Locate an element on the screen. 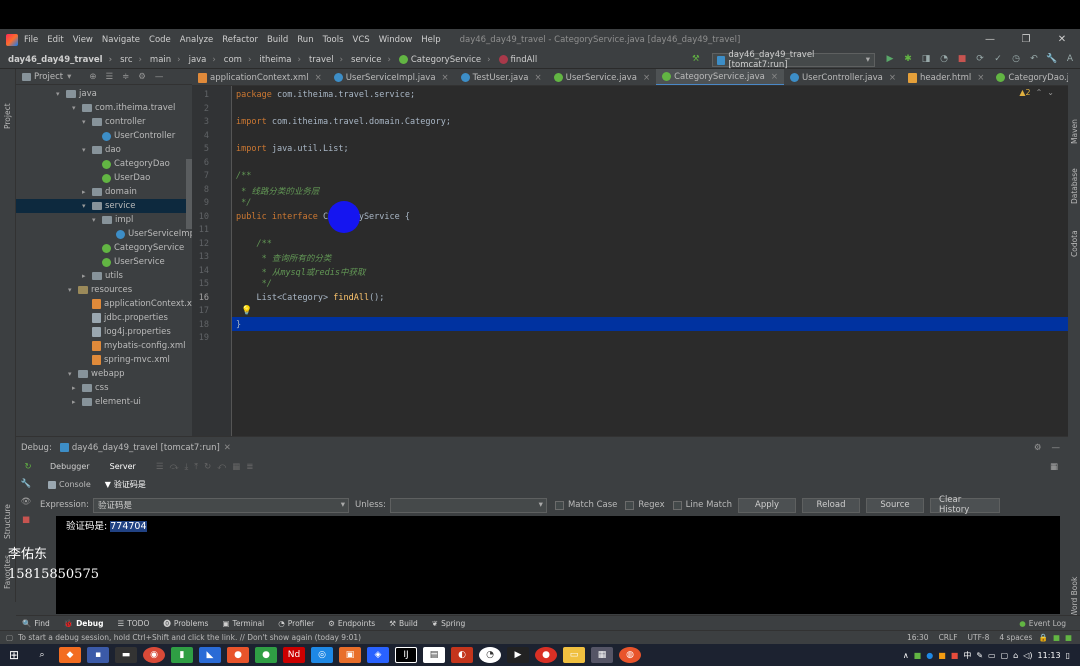 The image size is (1080, 666). breadcrumb-item: travel › is located at coordinates (326, 60).